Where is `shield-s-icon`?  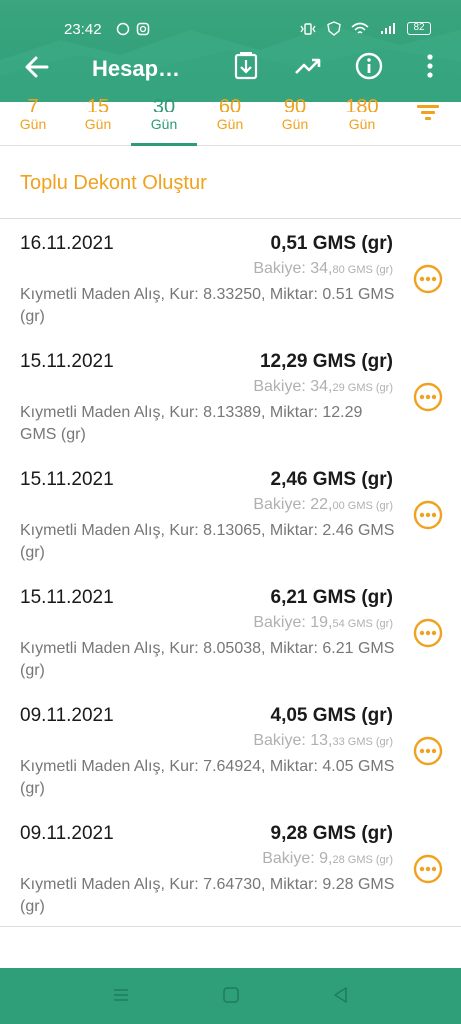 shield-s-icon is located at coordinates (334, 28).